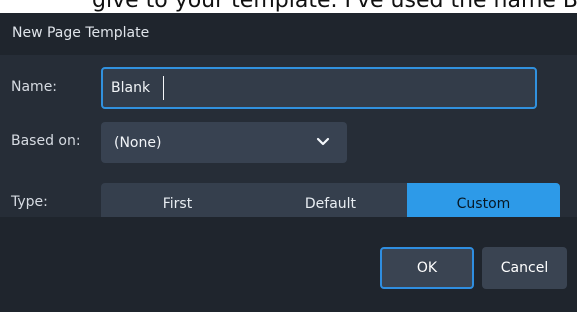  I want to click on ok-button: OK, so click(427, 268).